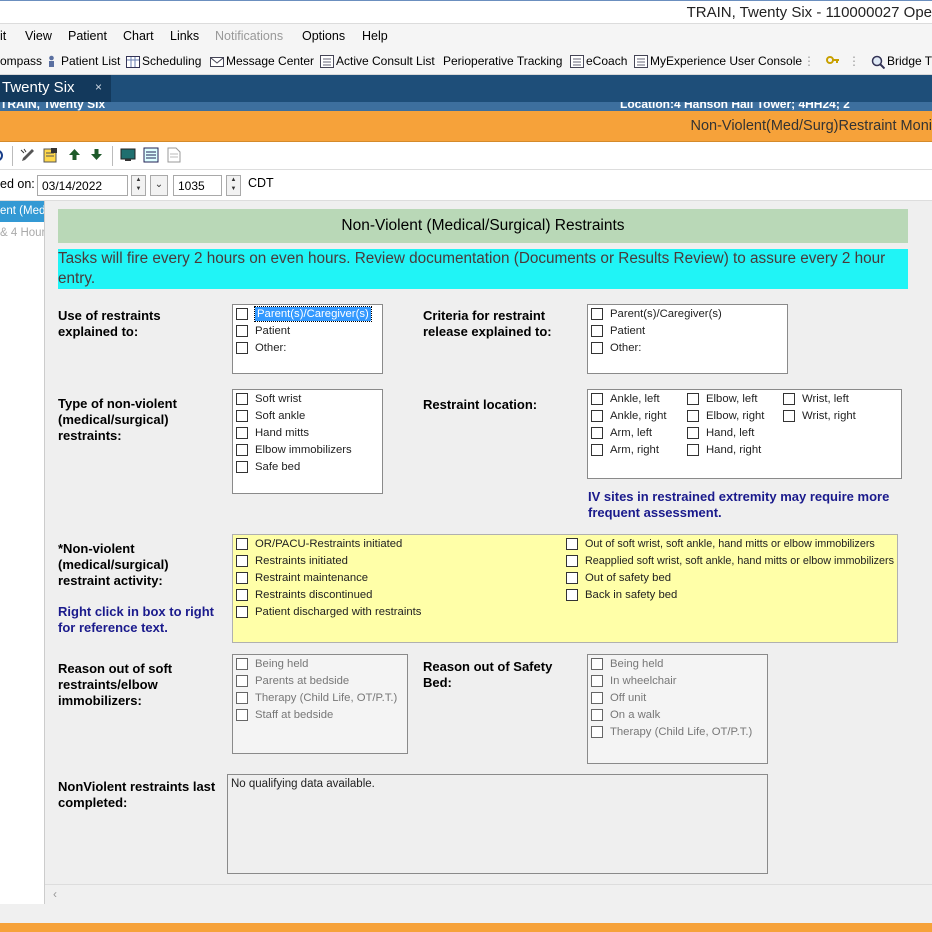  What do you see at coordinates (263, 331) in the screenshot?
I see `checkbox-use-patient: Patient` at bounding box center [263, 331].